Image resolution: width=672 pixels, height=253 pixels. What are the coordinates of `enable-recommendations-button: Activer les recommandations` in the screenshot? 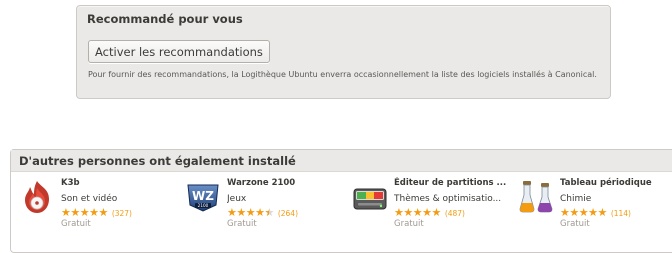 It's located at (179, 51).